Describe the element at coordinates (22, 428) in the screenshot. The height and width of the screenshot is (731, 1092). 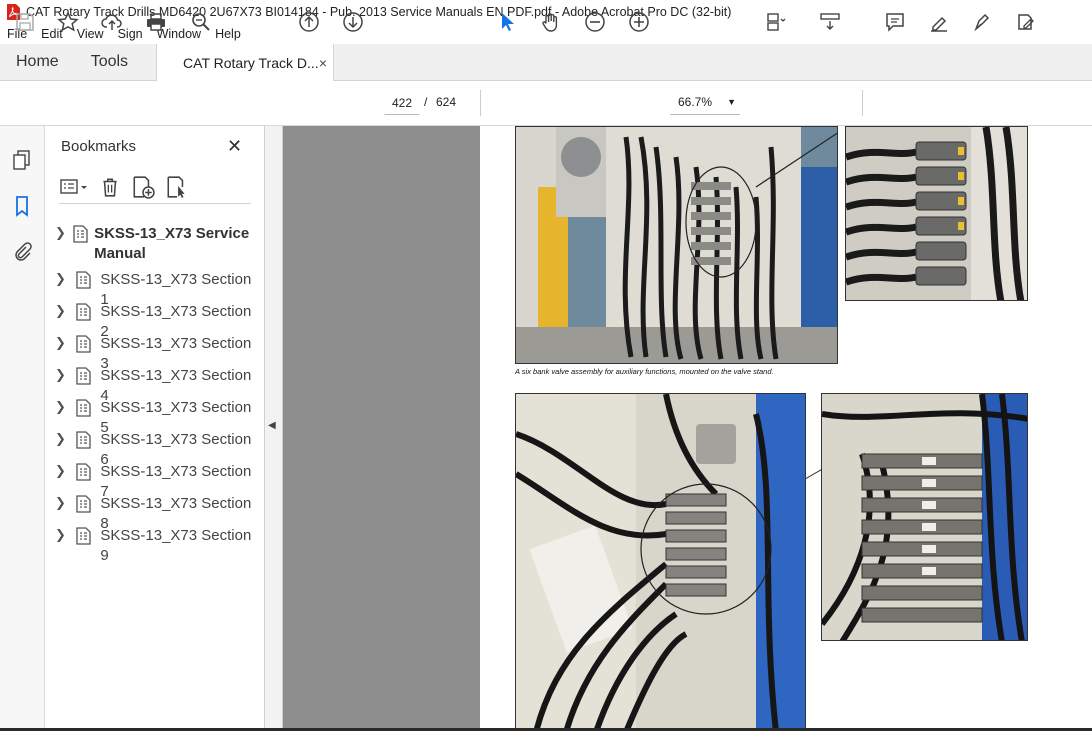
I see `left-navigation-rail` at that location.